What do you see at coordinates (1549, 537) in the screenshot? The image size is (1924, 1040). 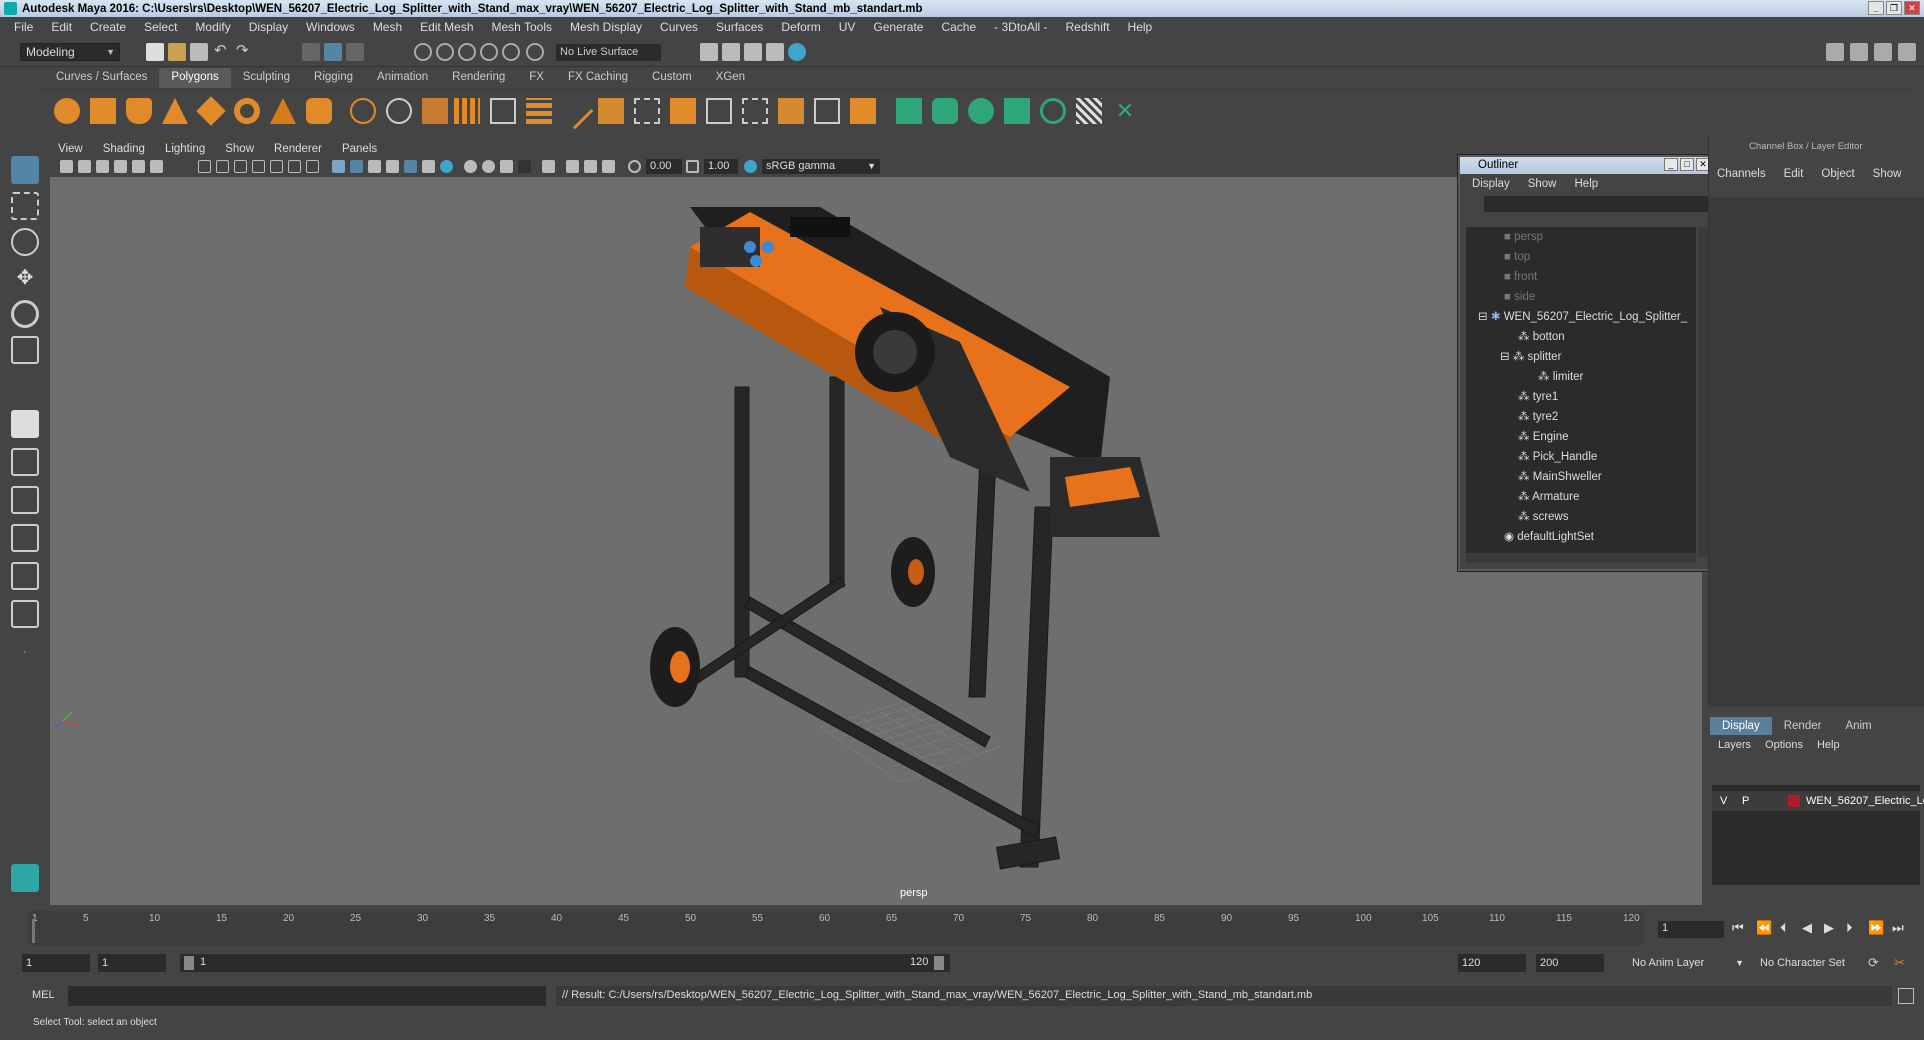 I see `outliner-item-default-light-set: ◉ defaultLightSet` at bounding box center [1549, 537].